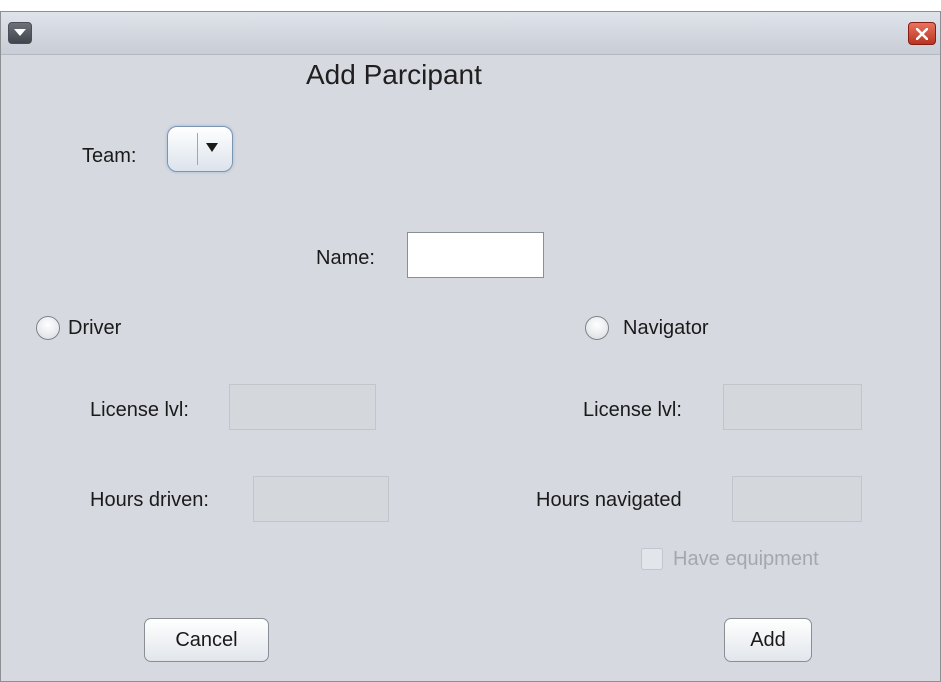  I want to click on close-icon, so click(922, 34).